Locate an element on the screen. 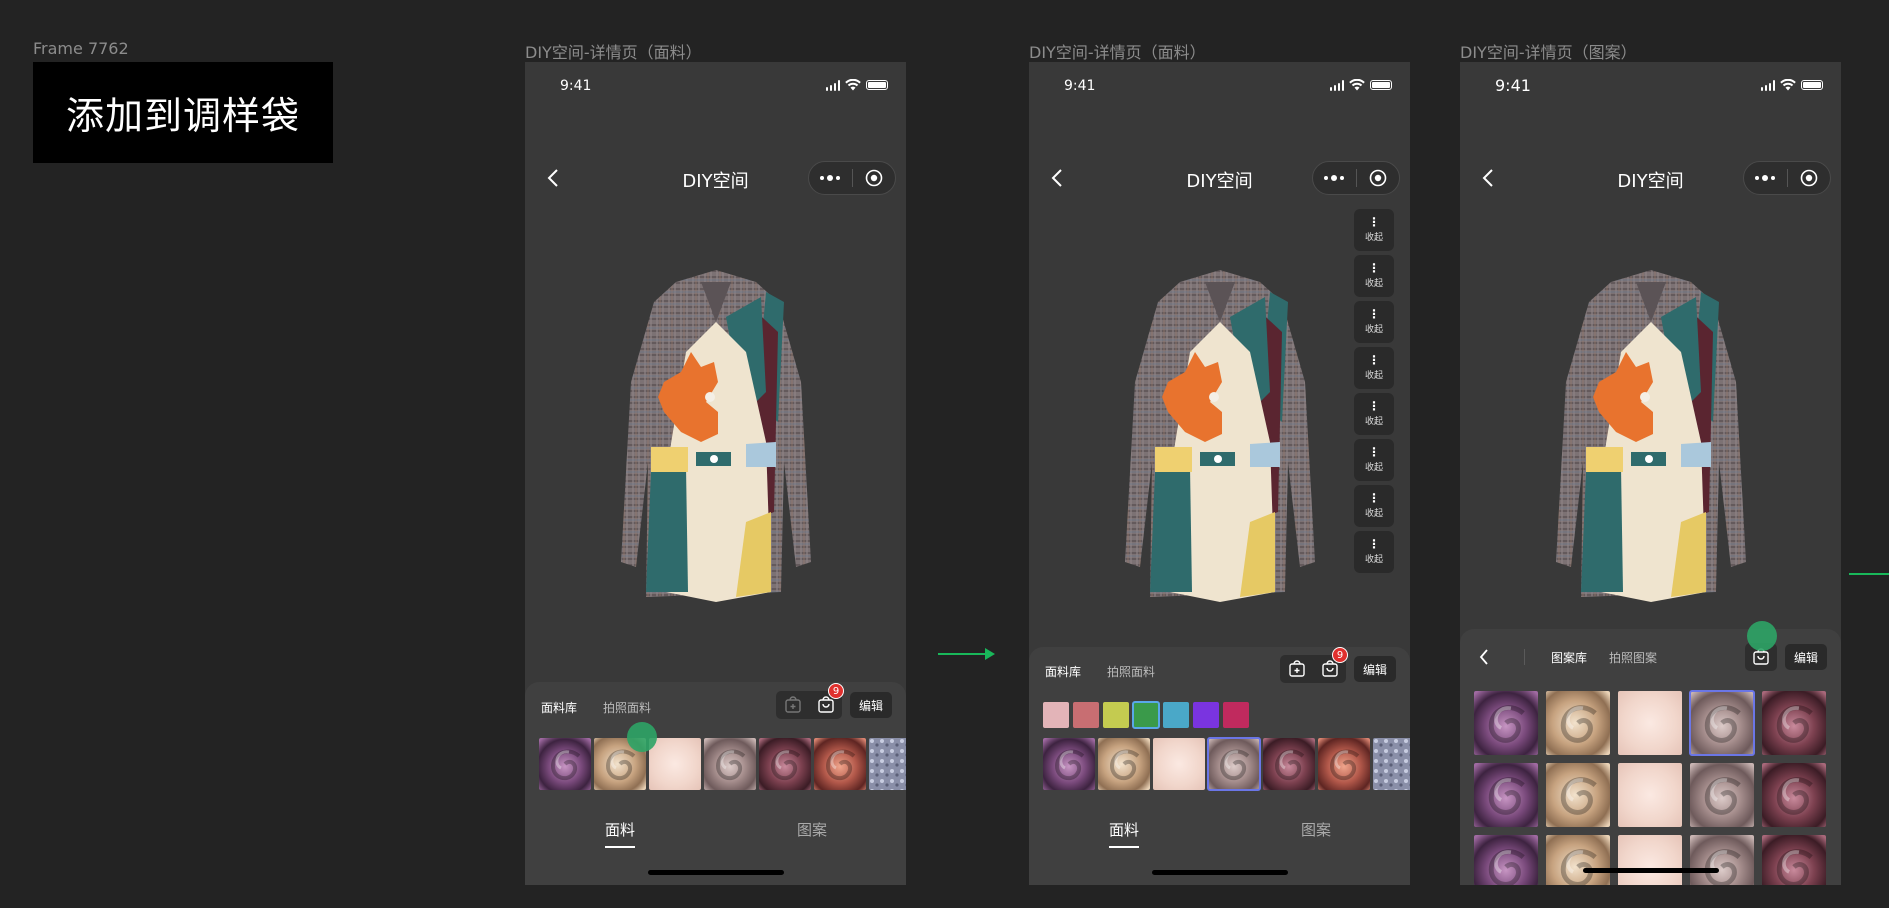 The image size is (1889, 908). mini-program-capsule is located at coordinates (1356, 178).